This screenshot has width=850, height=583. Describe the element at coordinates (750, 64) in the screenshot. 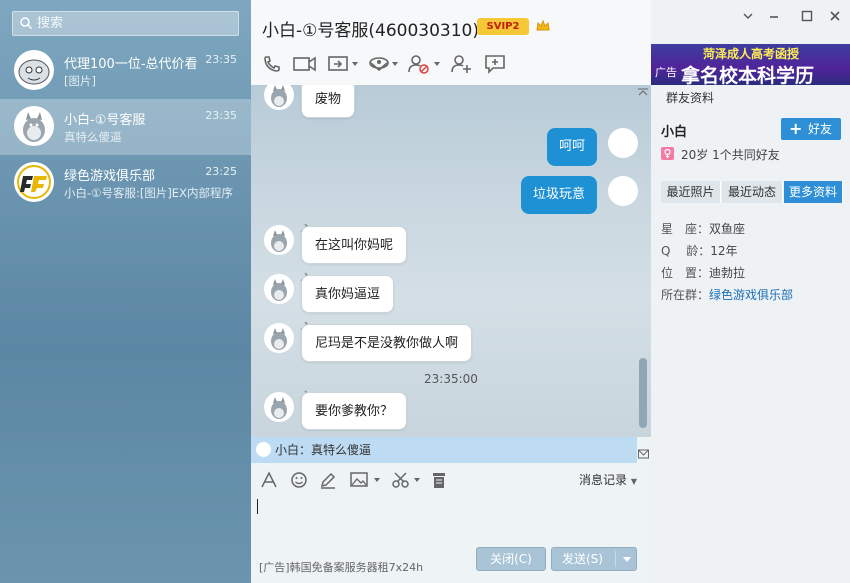

I see `ad-banner: 菏泽成人高考函授 广告 拿名校本科学历` at that location.